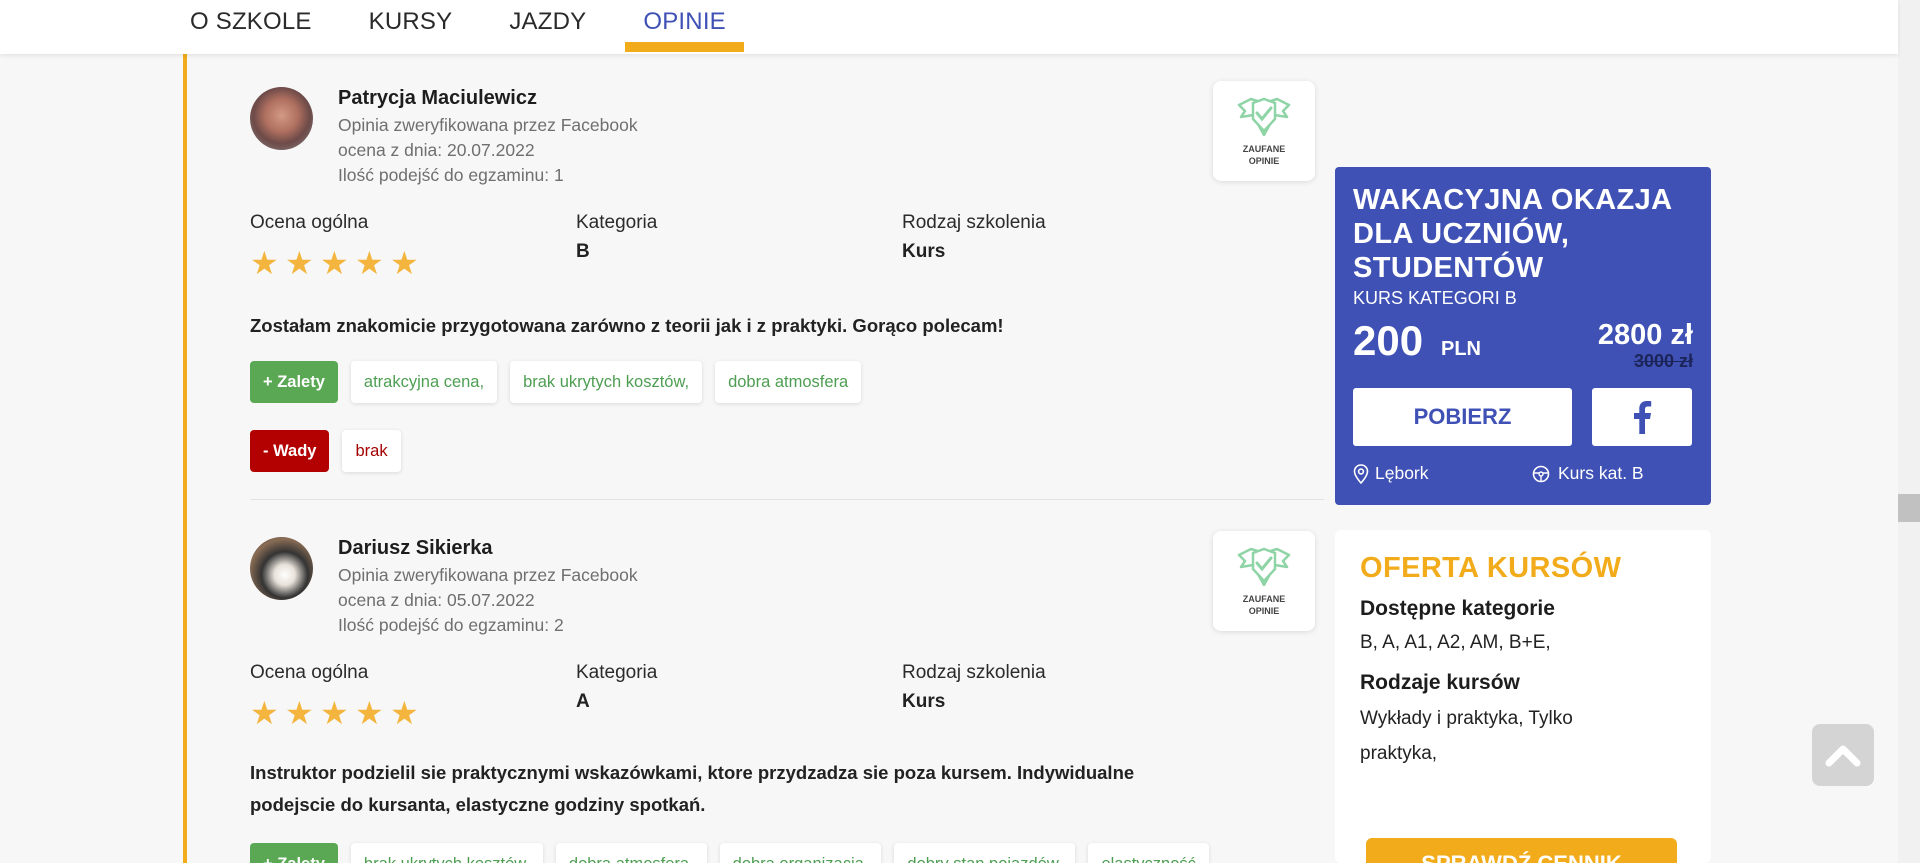  I want to click on nav-item-opinie: OPINIE, so click(684, 27).